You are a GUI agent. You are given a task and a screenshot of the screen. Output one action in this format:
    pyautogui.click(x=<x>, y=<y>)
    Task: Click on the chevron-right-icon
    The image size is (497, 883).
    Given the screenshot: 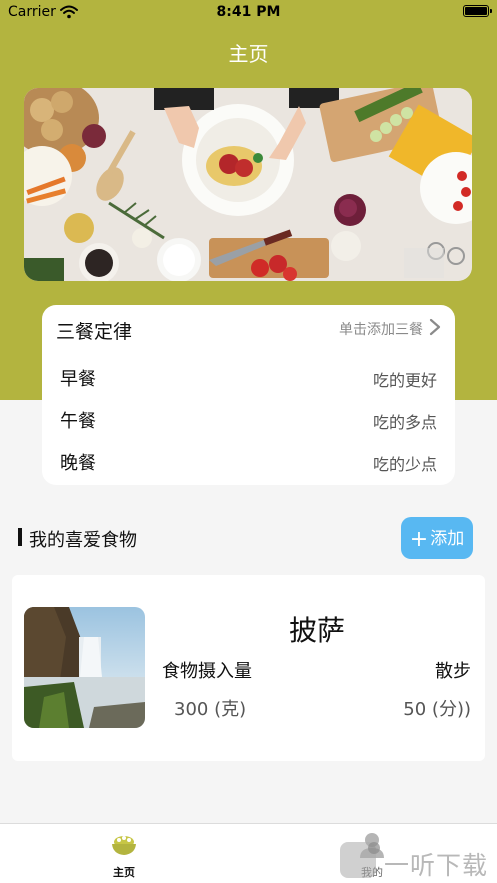 What is the action you would take?
    pyautogui.click(x=435, y=329)
    